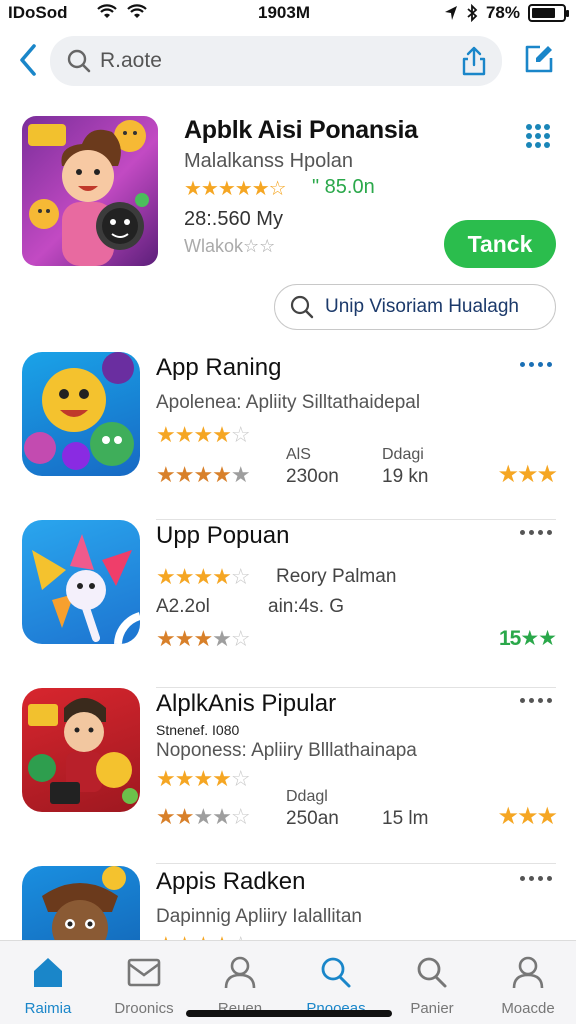 The height and width of the screenshot is (1024, 576). Describe the element at coordinates (233, 219) in the screenshot. I see `app-size: 28:.560 My` at that location.